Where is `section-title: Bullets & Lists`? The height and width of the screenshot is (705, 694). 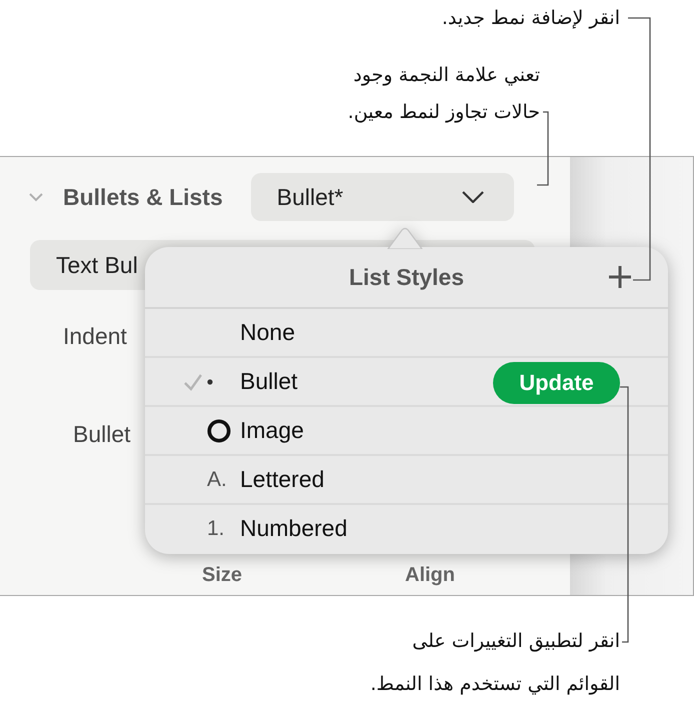
section-title: Bullets & Lists is located at coordinates (143, 197).